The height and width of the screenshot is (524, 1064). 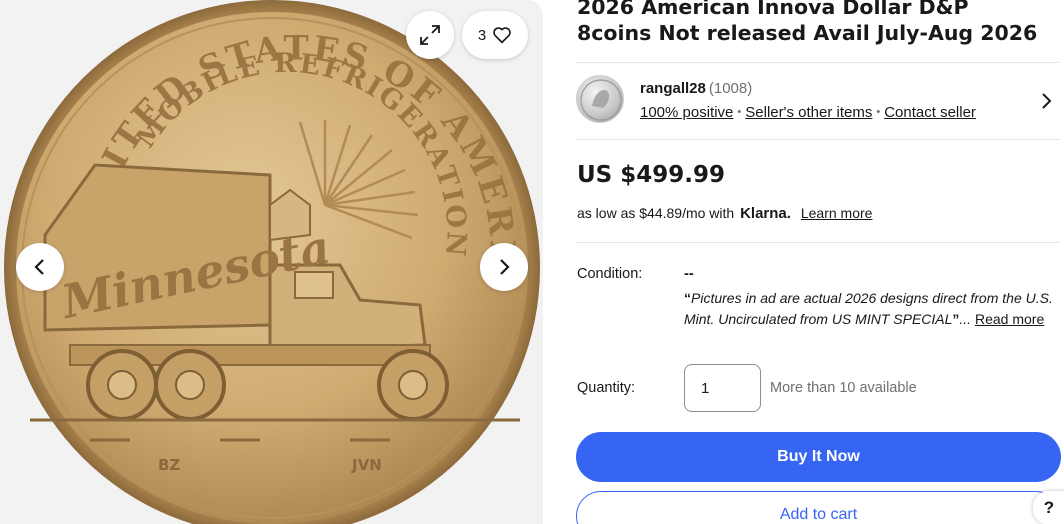 I want to click on klarna-text: as low as $44.89/mo with, so click(x=656, y=213).